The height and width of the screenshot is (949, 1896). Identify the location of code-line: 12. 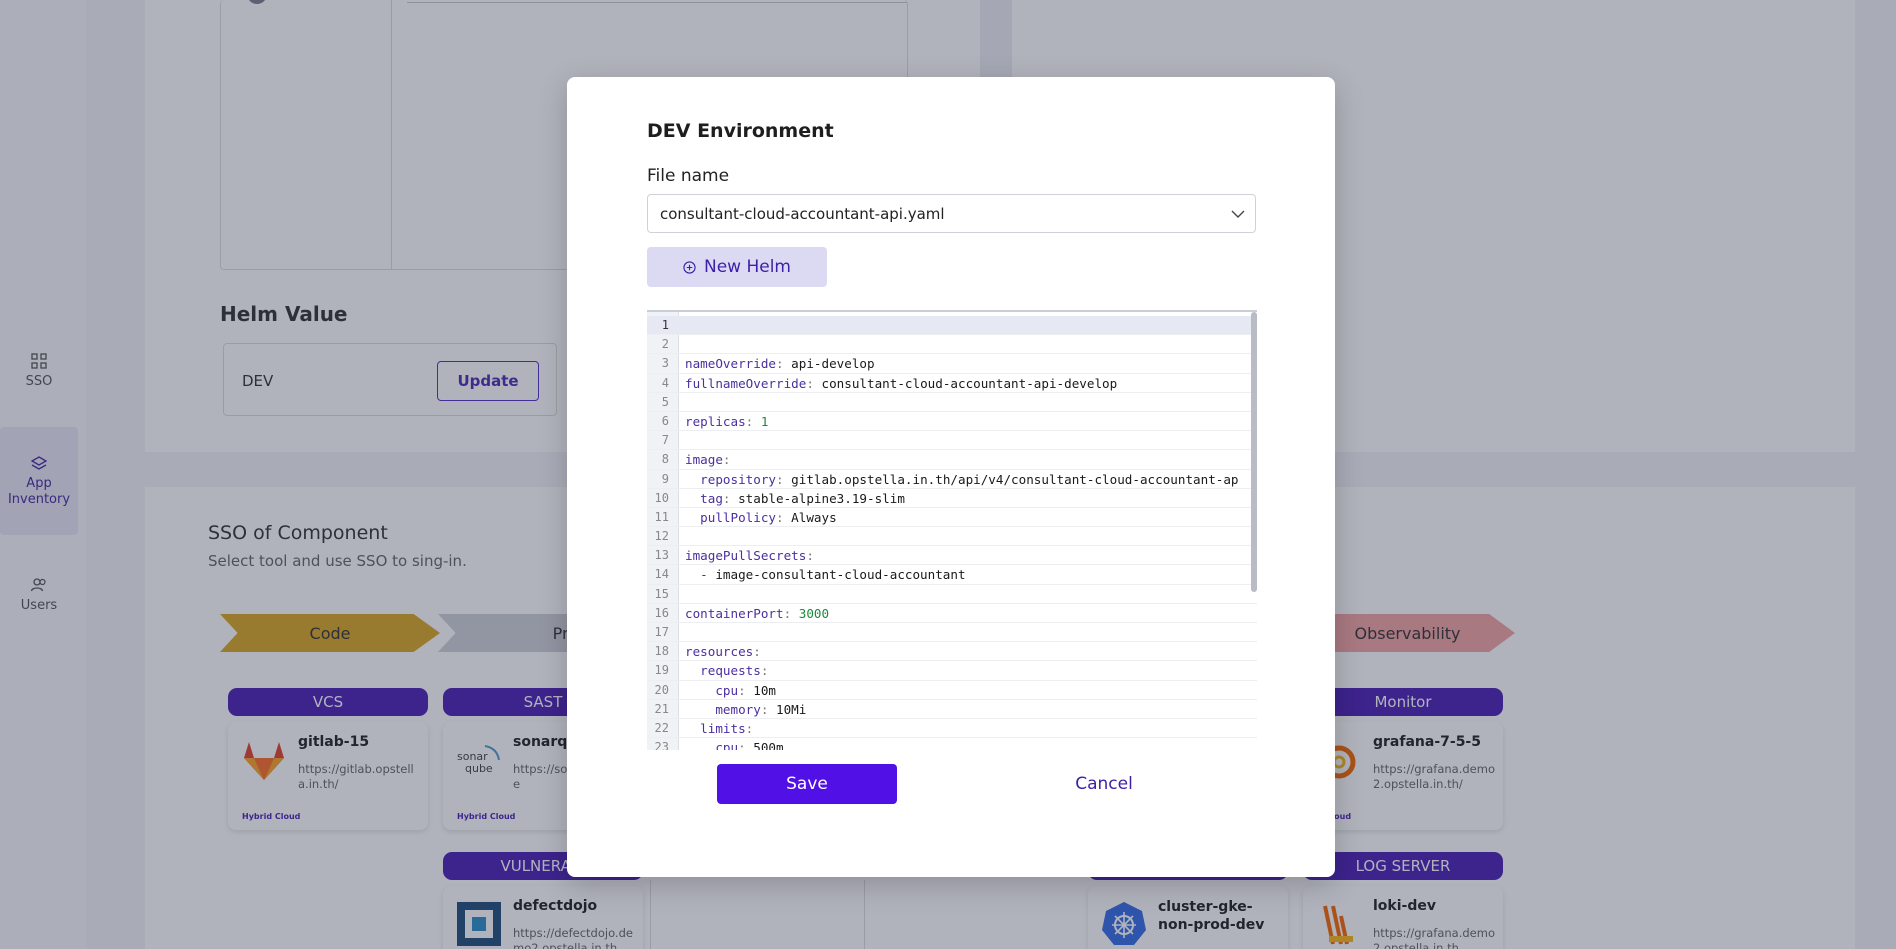
(952, 537).